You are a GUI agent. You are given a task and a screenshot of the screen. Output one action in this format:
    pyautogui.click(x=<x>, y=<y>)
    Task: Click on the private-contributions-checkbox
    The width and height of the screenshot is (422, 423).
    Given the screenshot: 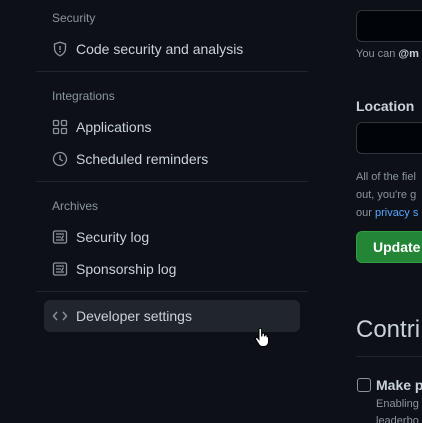 What is the action you would take?
    pyautogui.click(x=364, y=385)
    